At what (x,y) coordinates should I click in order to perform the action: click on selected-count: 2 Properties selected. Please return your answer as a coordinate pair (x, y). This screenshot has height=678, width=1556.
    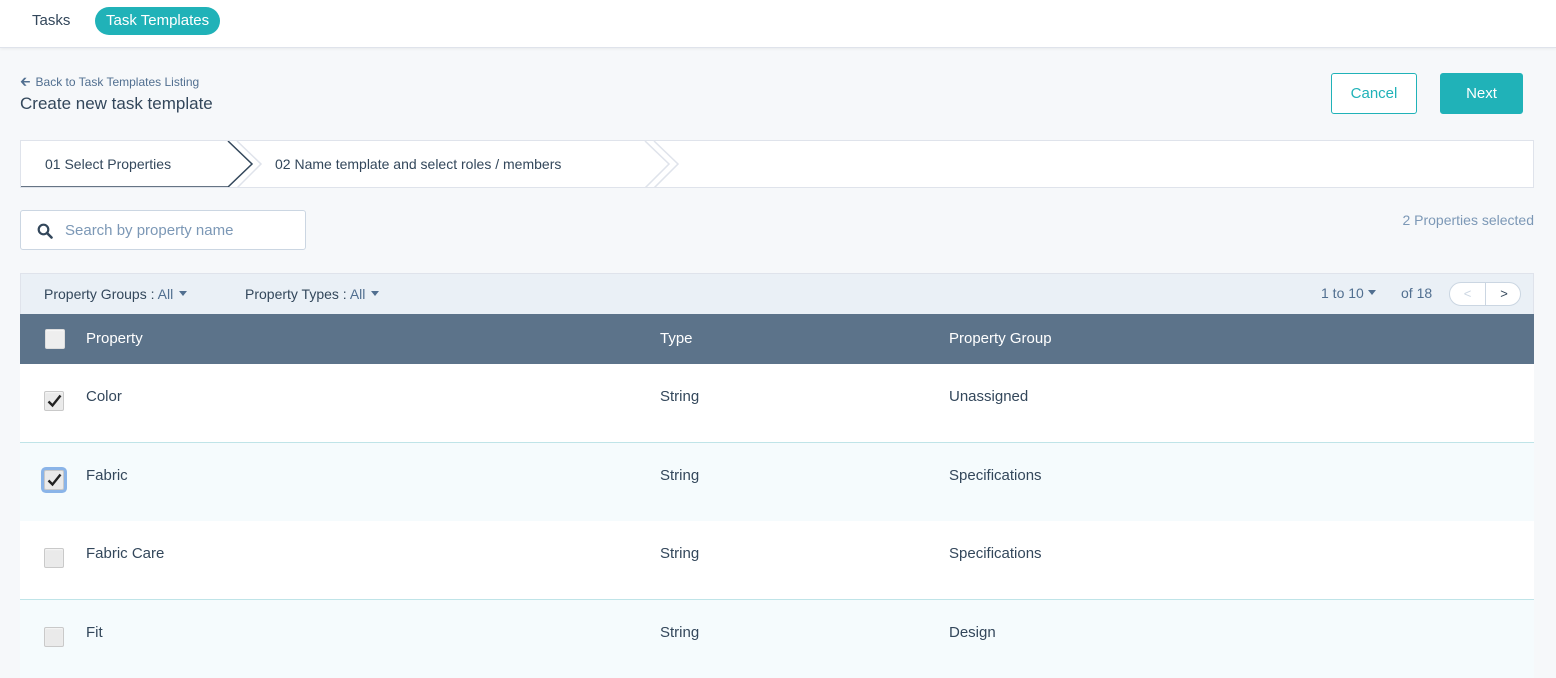
    Looking at the image, I should click on (1468, 220).